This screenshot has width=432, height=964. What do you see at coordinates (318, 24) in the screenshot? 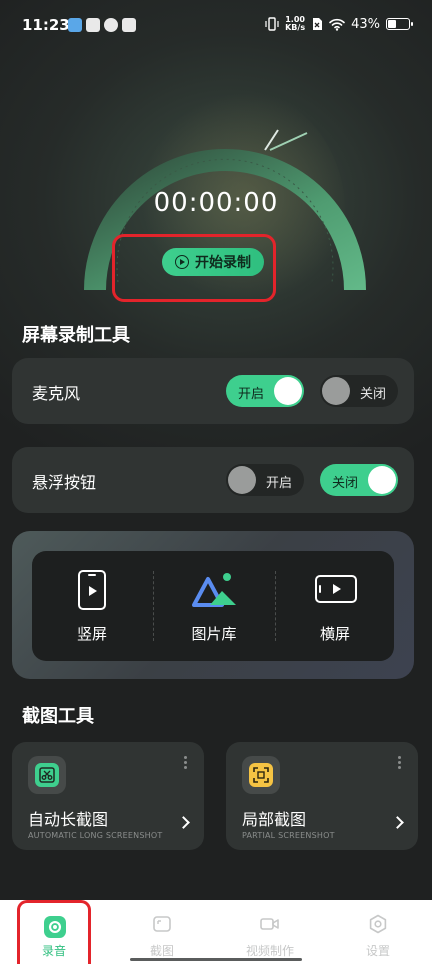
I see `no-sim-icon` at bounding box center [318, 24].